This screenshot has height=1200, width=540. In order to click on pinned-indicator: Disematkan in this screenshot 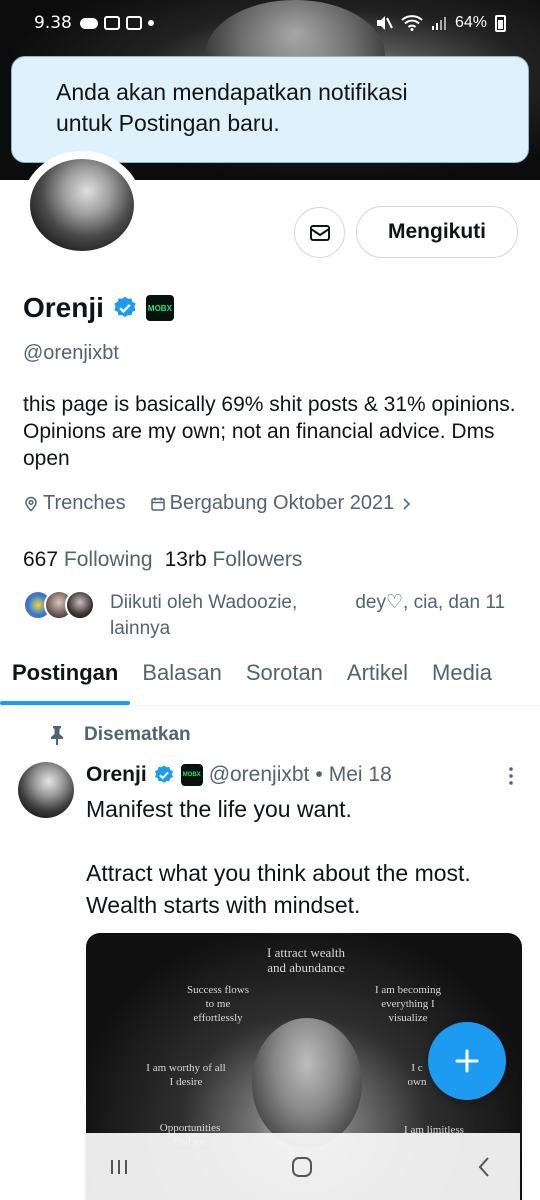, I will do `click(119, 735)`.